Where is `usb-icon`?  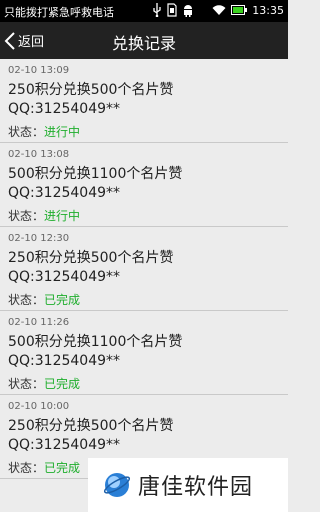
usb-icon is located at coordinates (157, 10).